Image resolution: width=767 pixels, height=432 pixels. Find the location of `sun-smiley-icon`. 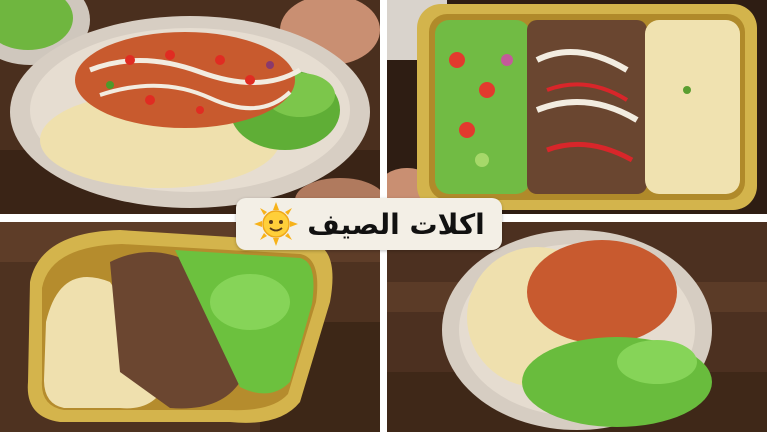

sun-smiley-icon is located at coordinates (276, 224).